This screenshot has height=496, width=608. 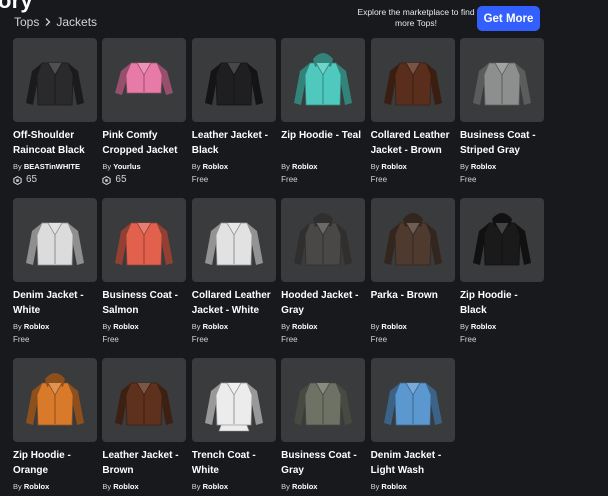 I want to click on item-name: Trench Coat - White, so click(x=234, y=463).